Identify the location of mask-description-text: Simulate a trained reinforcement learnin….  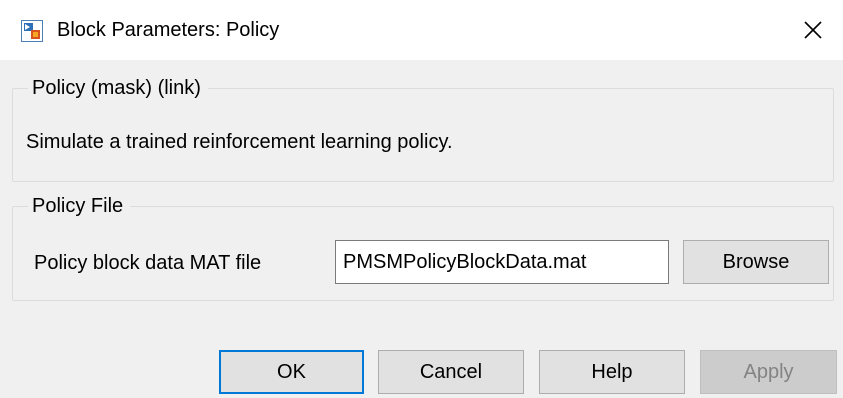
(239, 142).